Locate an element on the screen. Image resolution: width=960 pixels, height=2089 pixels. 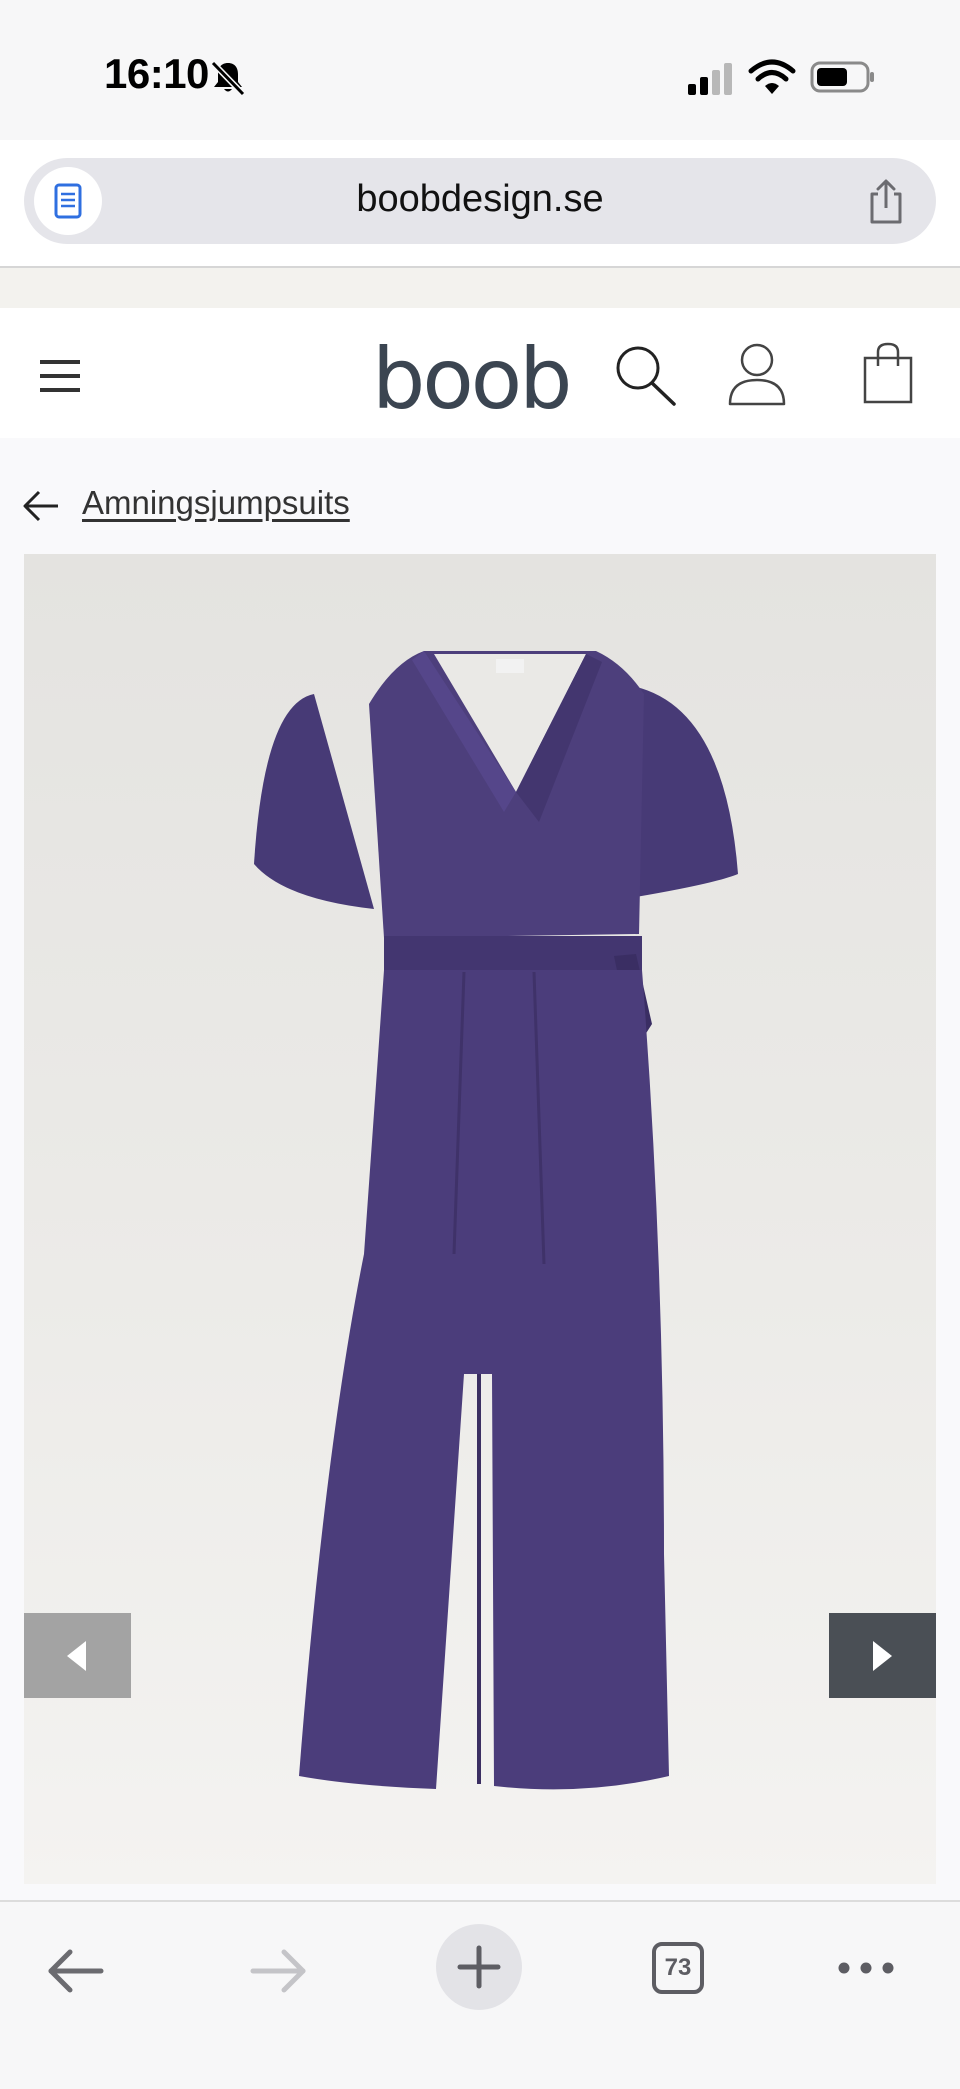
wifi-icon is located at coordinates (772, 76).